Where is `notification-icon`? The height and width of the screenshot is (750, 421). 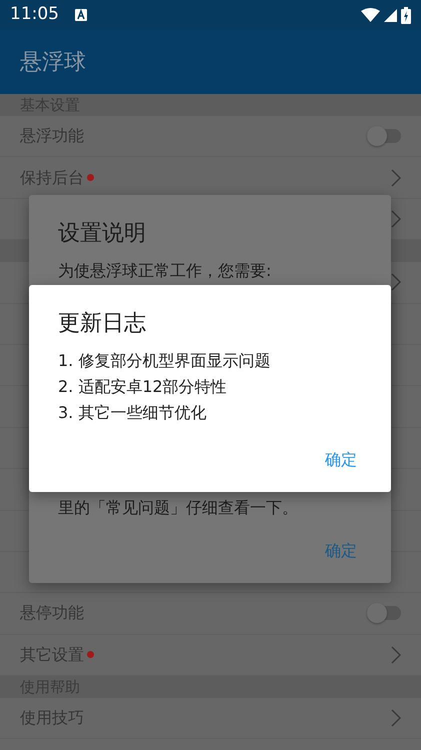
notification-icon is located at coordinates (81, 15).